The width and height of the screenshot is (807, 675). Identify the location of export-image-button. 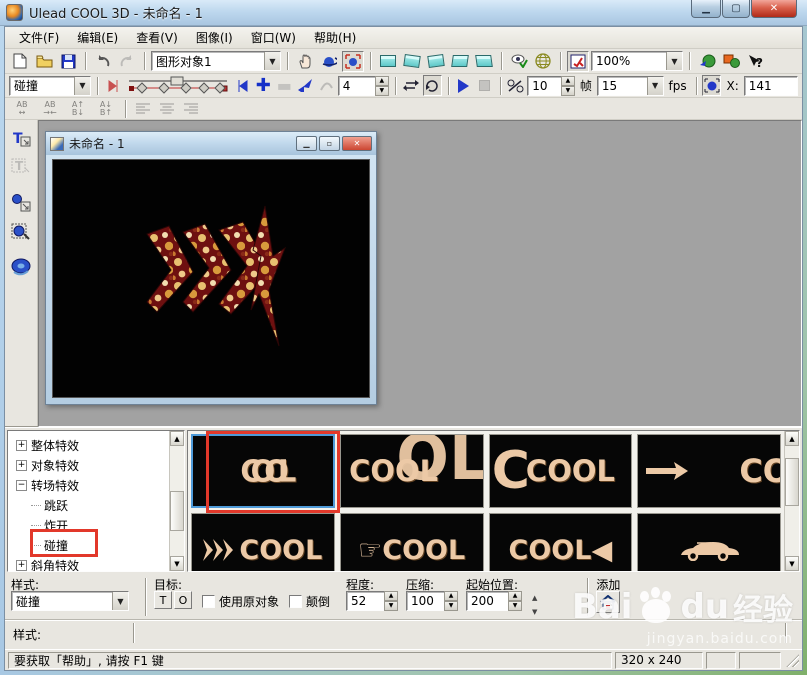
(731, 61).